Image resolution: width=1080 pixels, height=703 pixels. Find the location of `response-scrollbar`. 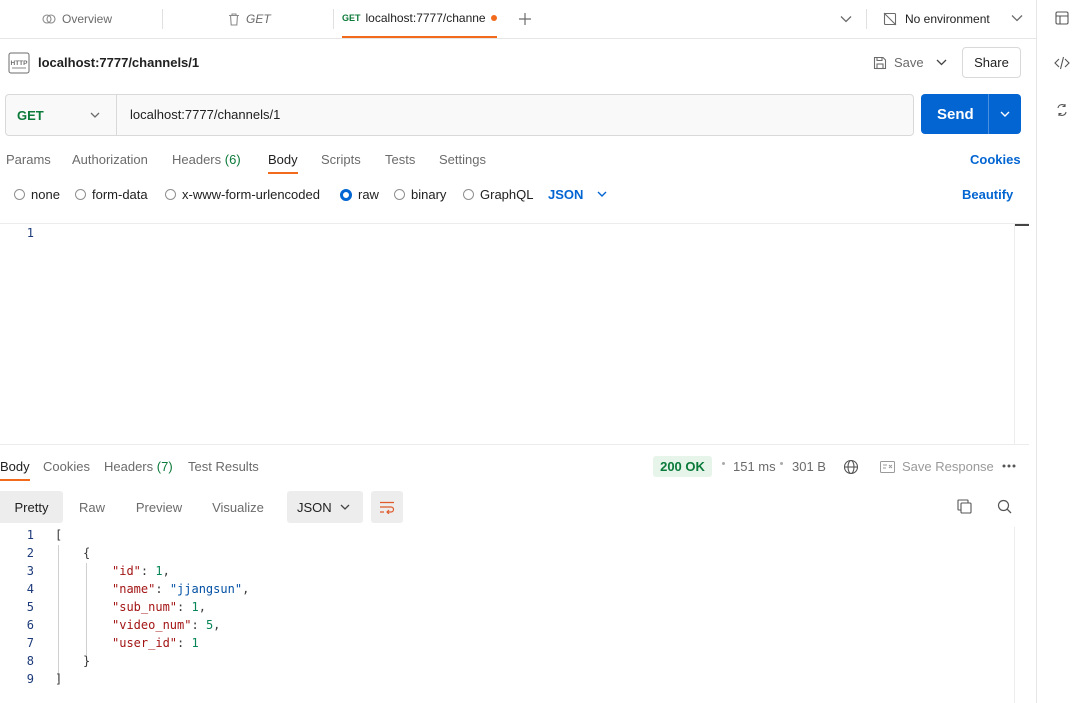

response-scrollbar is located at coordinates (1014, 615).